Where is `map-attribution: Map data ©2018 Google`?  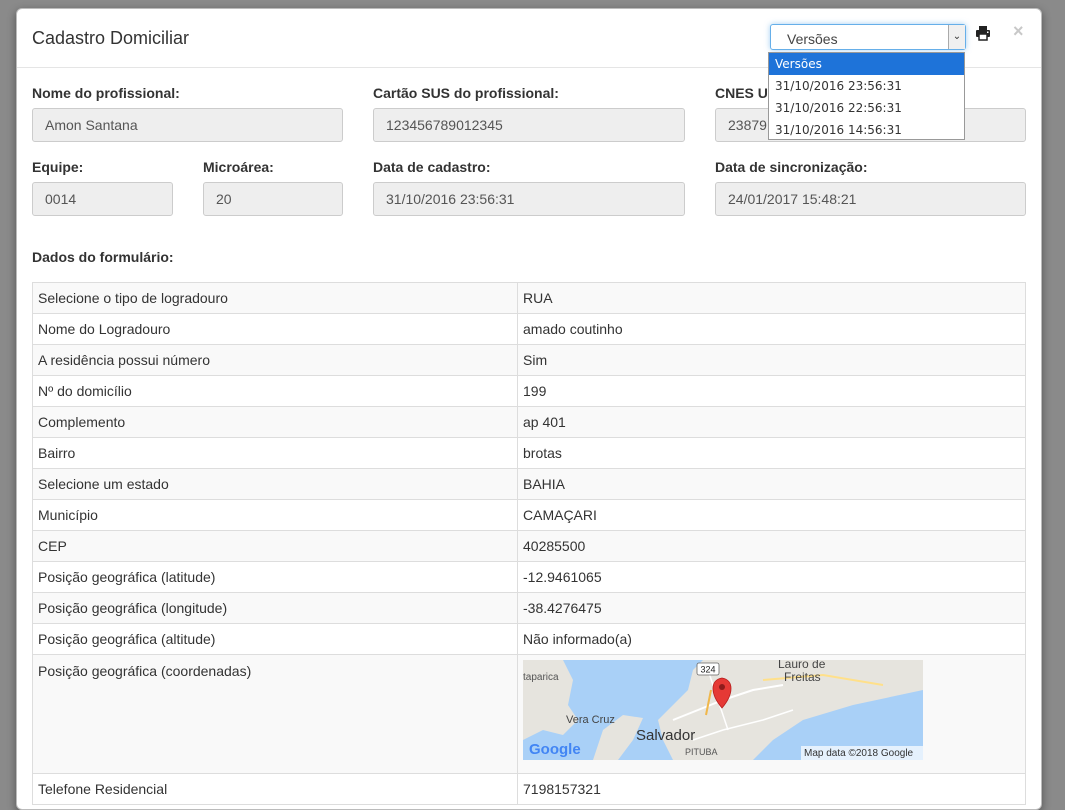
map-attribution: Map data ©2018 Google is located at coordinates (859, 753).